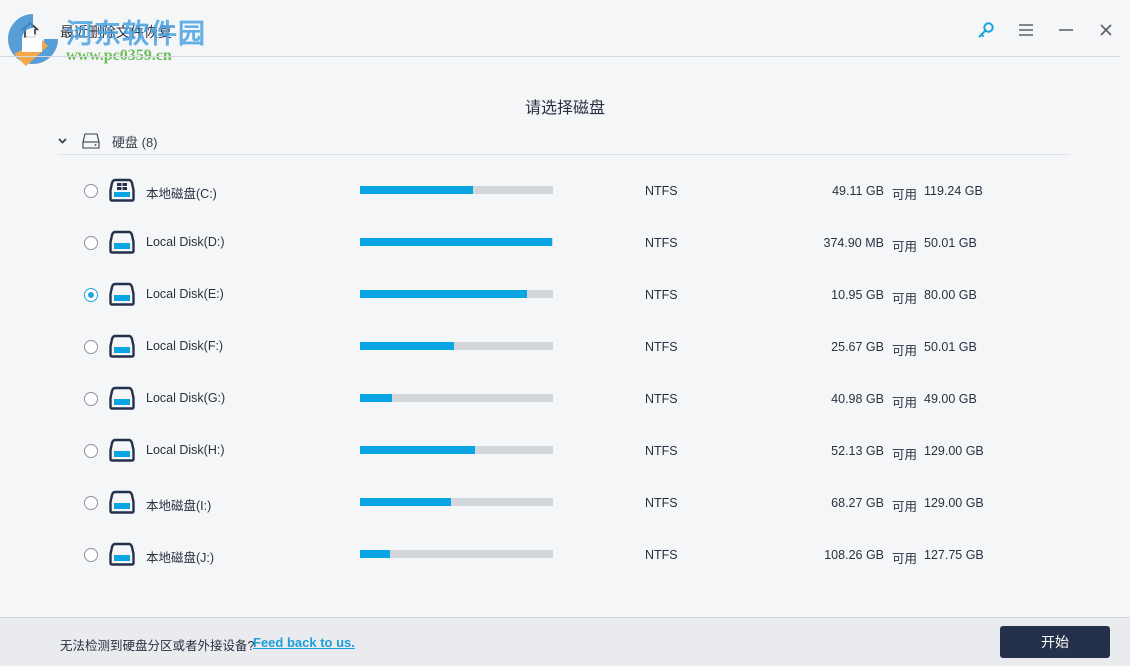 The height and width of the screenshot is (666, 1130). What do you see at coordinates (857, 503) in the screenshot?
I see `disk-free-space: 68.27 GB` at bounding box center [857, 503].